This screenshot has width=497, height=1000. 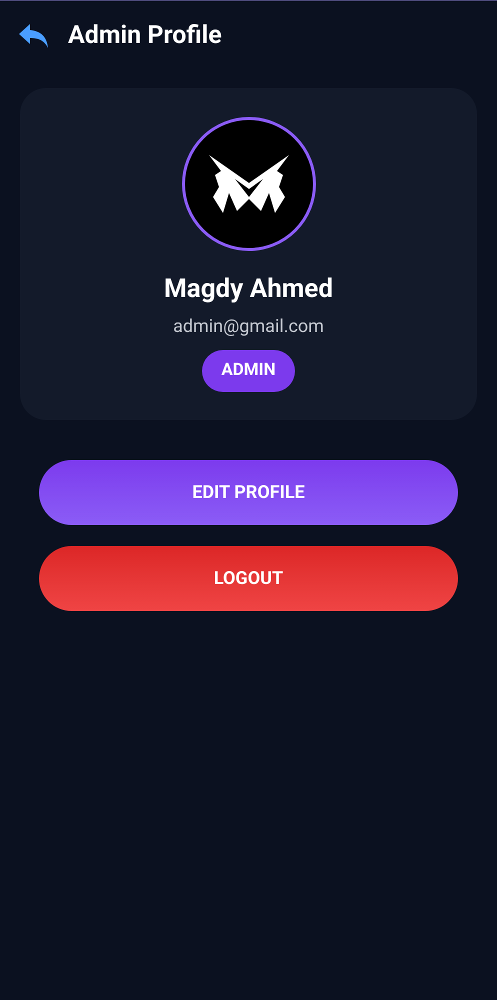 What do you see at coordinates (248, 371) in the screenshot?
I see `role-badge: ADMIN` at bounding box center [248, 371].